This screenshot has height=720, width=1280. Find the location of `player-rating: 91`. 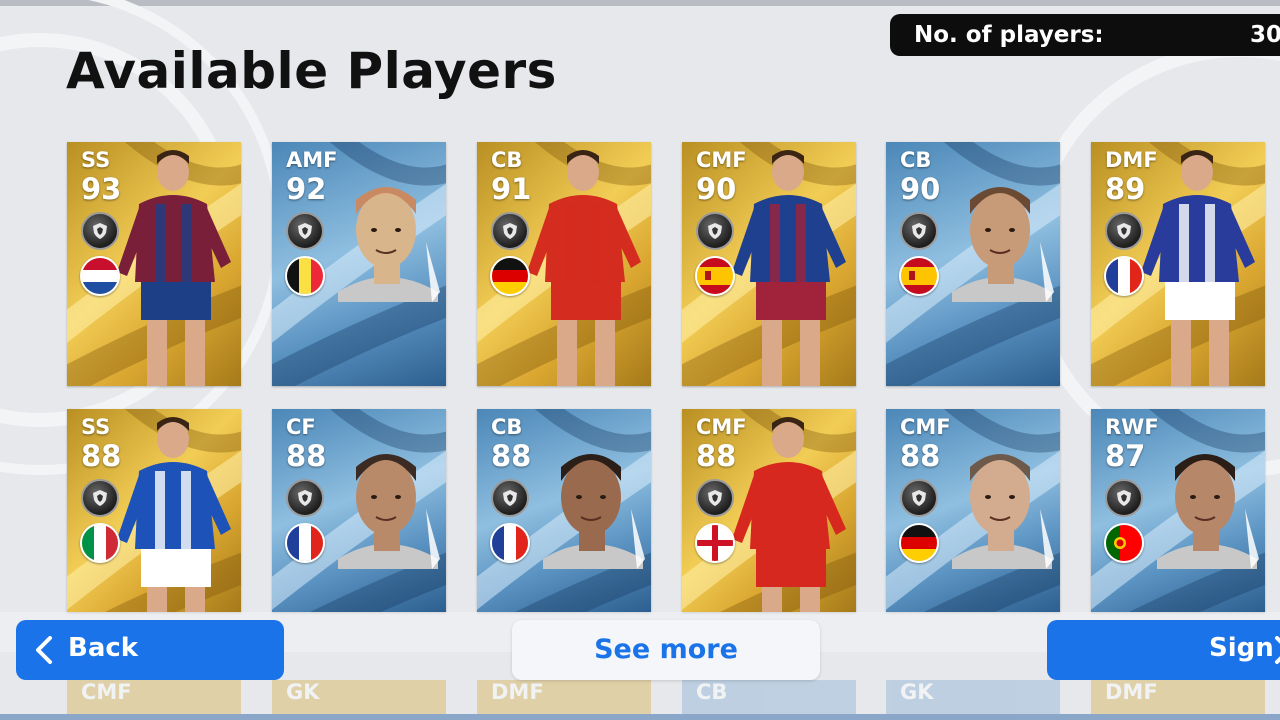

player-rating: 91 is located at coordinates (511, 189).